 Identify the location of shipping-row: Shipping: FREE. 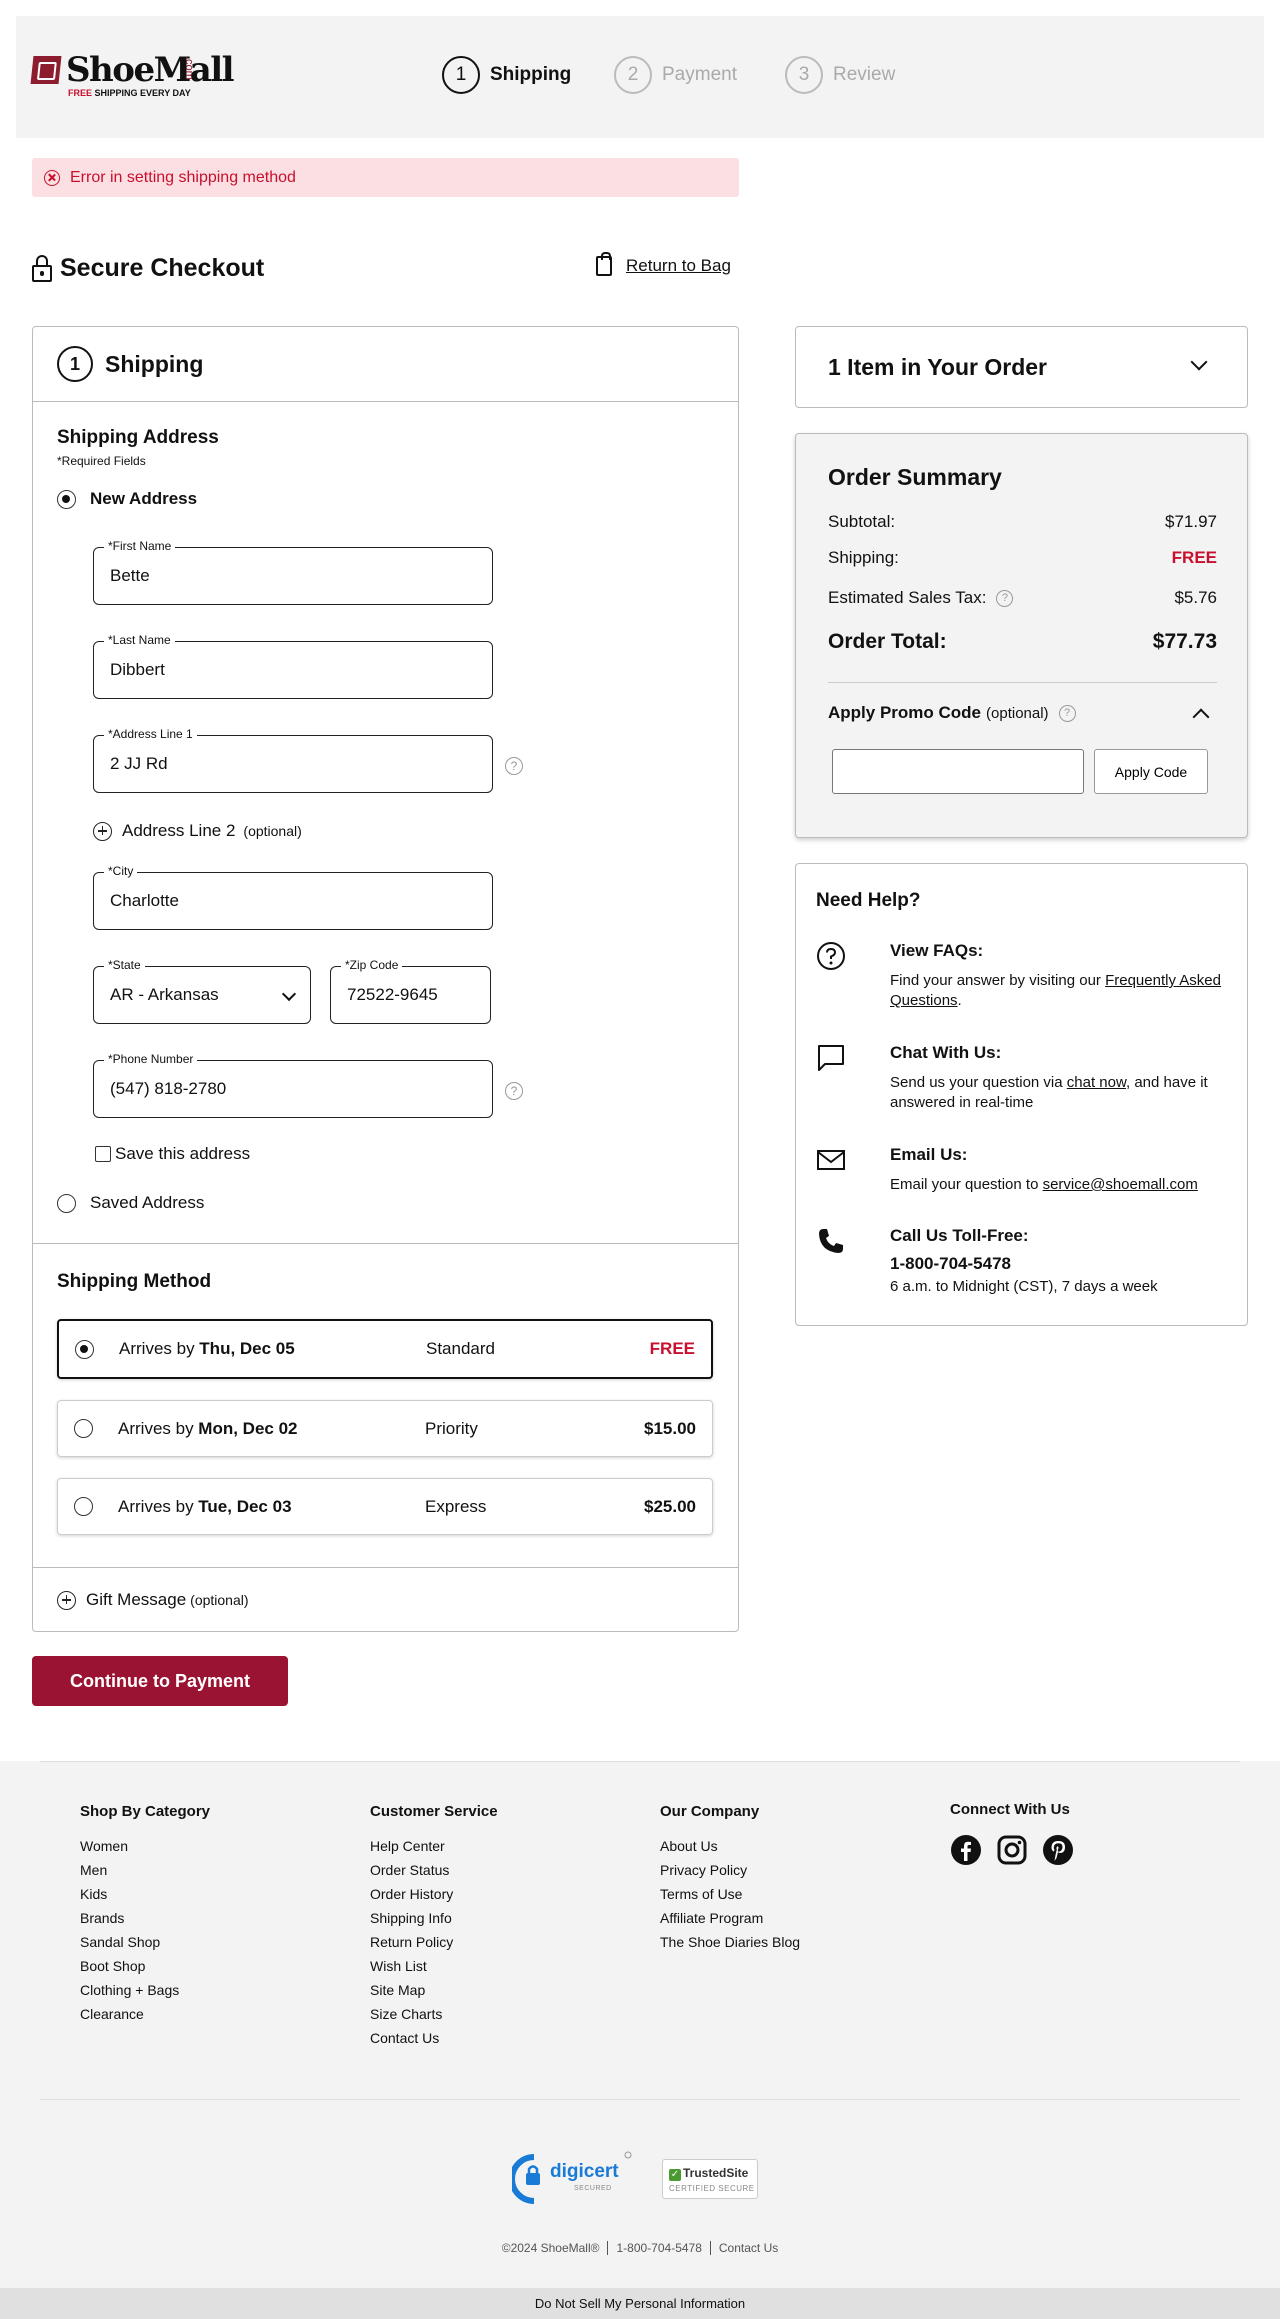
(1022, 558).